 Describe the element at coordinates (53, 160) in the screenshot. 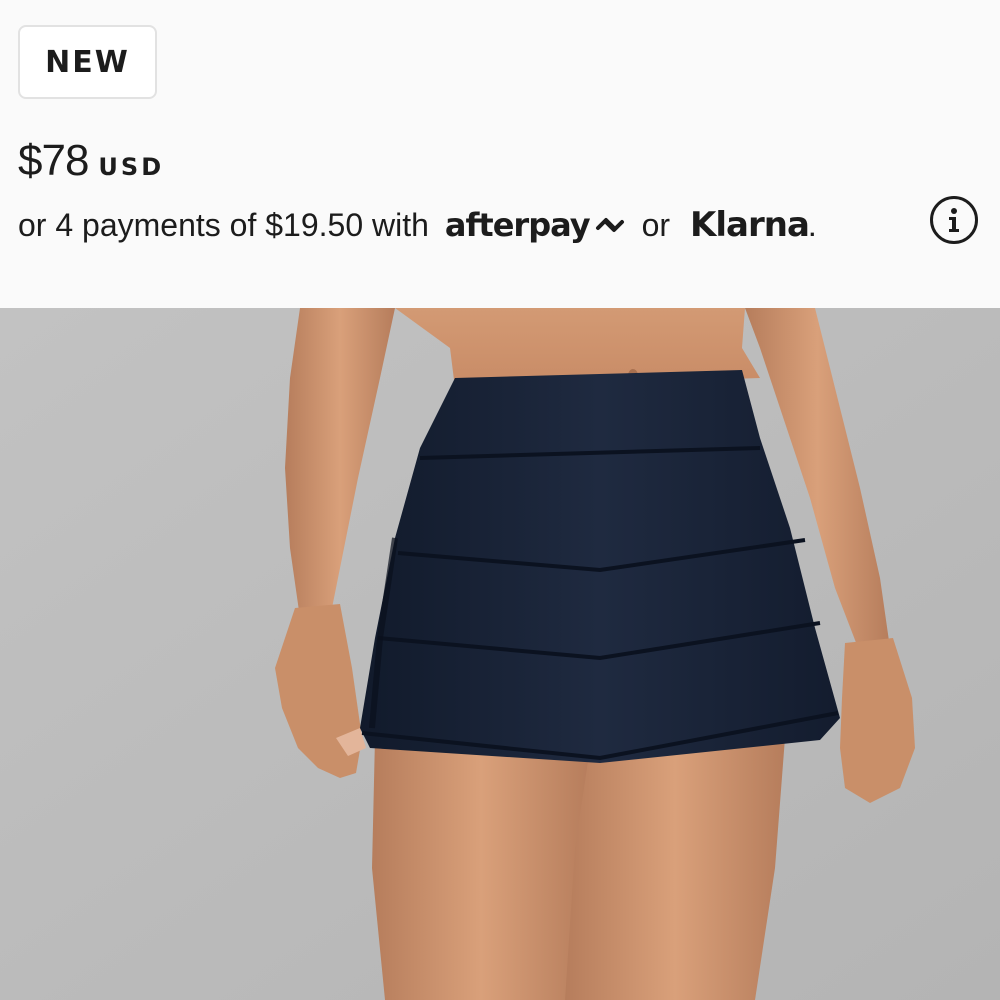

I see `price-amount: $78` at that location.